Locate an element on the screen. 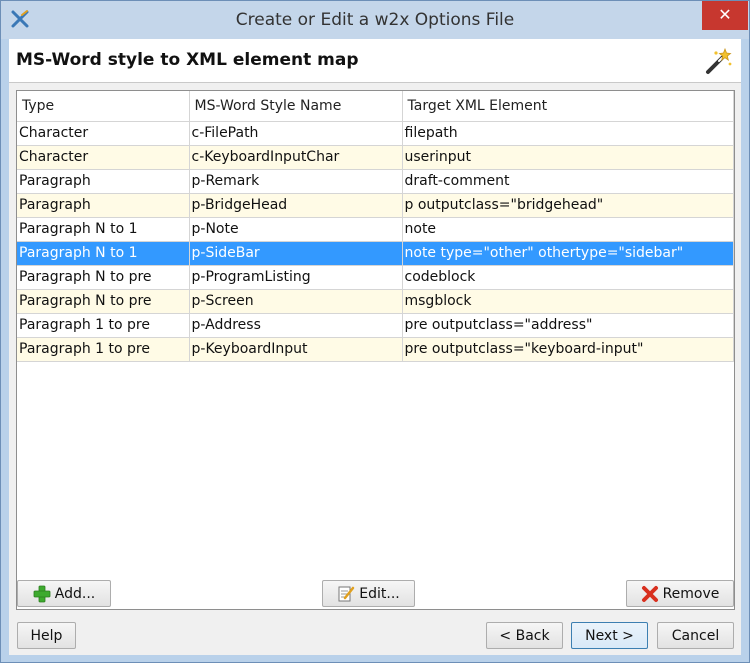 This screenshot has width=750, height=663. table-row: Paragraph N to pre p-Screen msgblock is located at coordinates (375, 301).